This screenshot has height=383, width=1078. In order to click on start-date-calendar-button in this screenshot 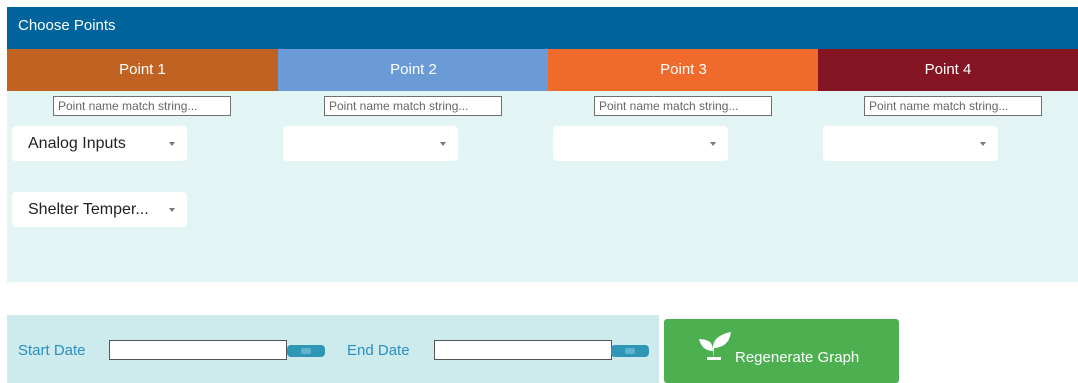, I will do `click(306, 351)`.